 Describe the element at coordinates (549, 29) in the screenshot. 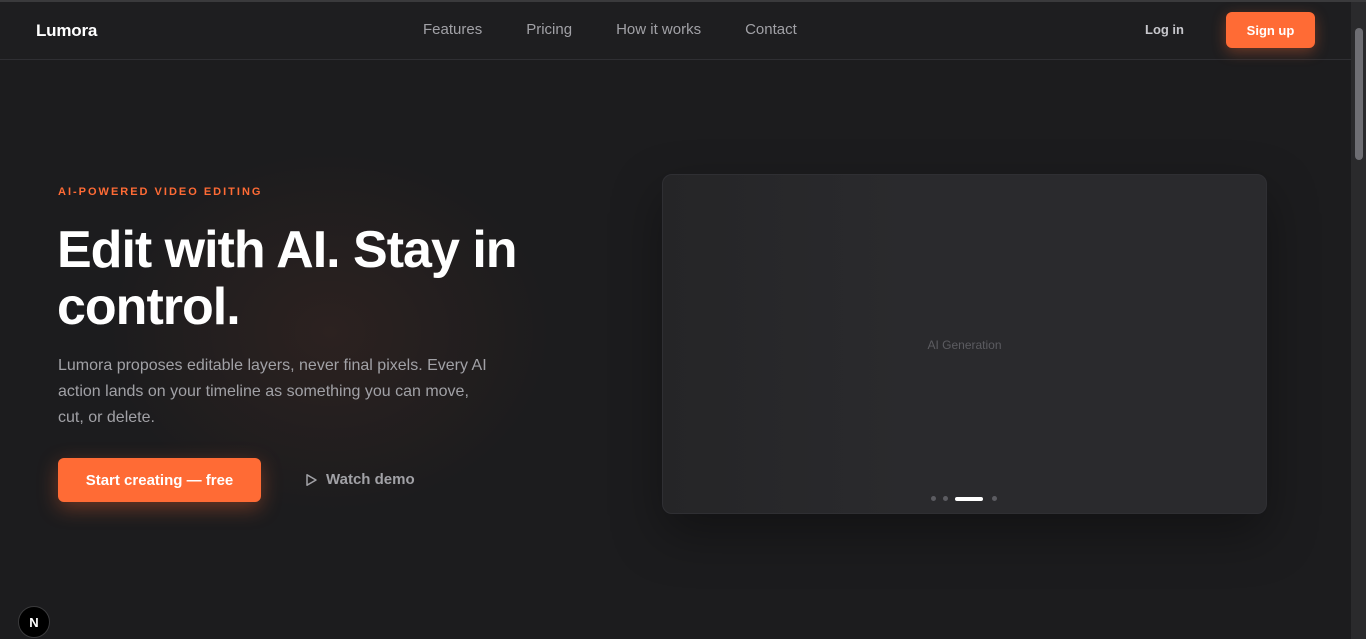

I see `nav-link-pricing: Pricing` at that location.